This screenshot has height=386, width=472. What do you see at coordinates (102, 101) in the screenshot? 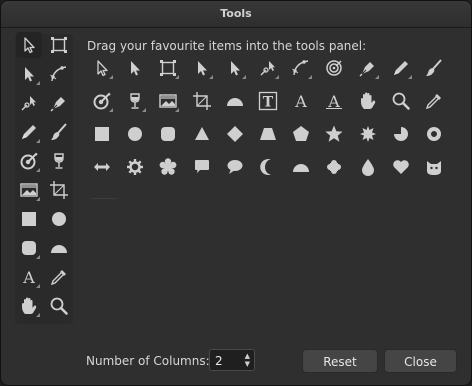
I see `palette-fill-tool` at bounding box center [102, 101].